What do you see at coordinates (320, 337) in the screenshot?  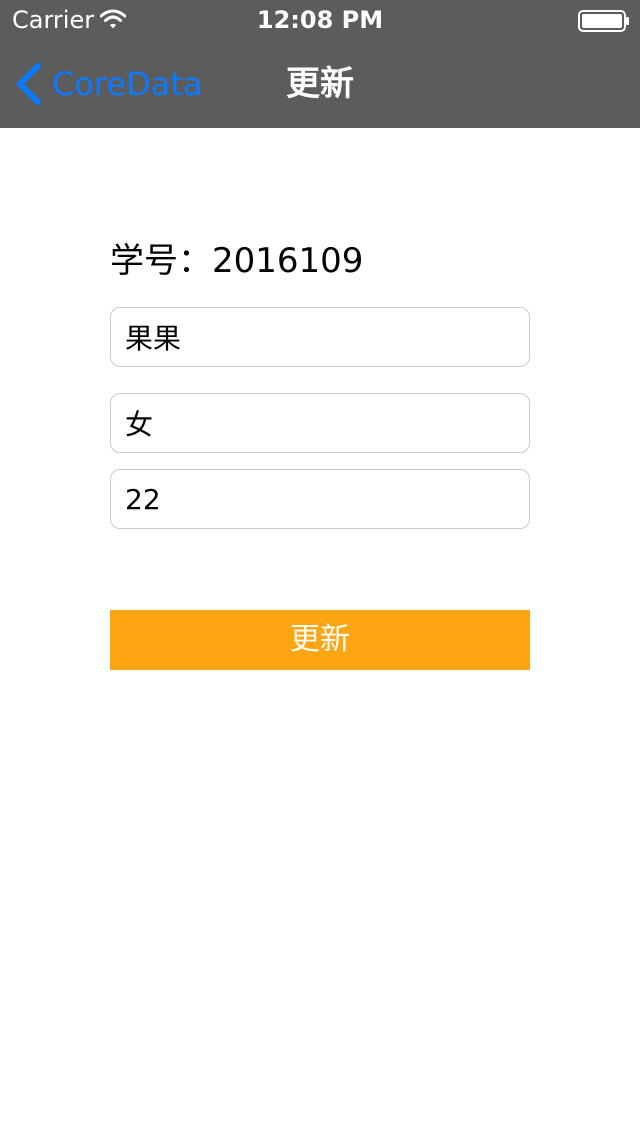 I see `name-field` at bounding box center [320, 337].